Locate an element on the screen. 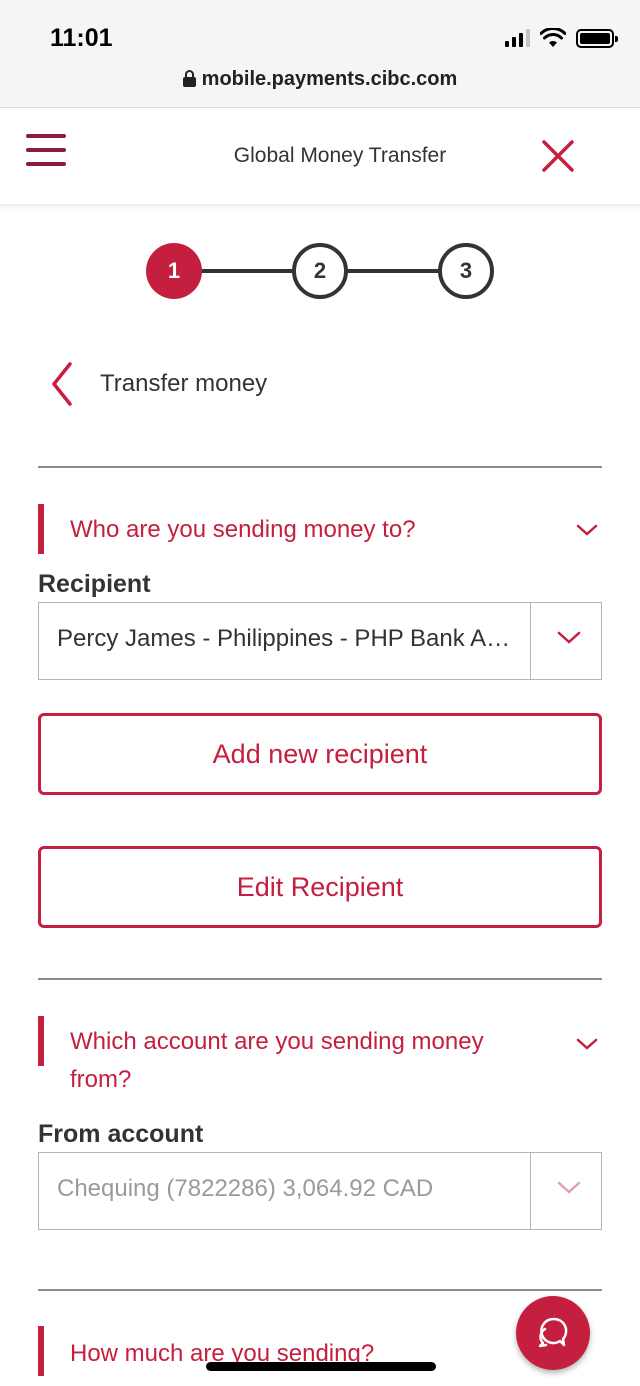 The width and height of the screenshot is (640, 1386). progress-stepper: 1 2 3 is located at coordinates (321, 271).